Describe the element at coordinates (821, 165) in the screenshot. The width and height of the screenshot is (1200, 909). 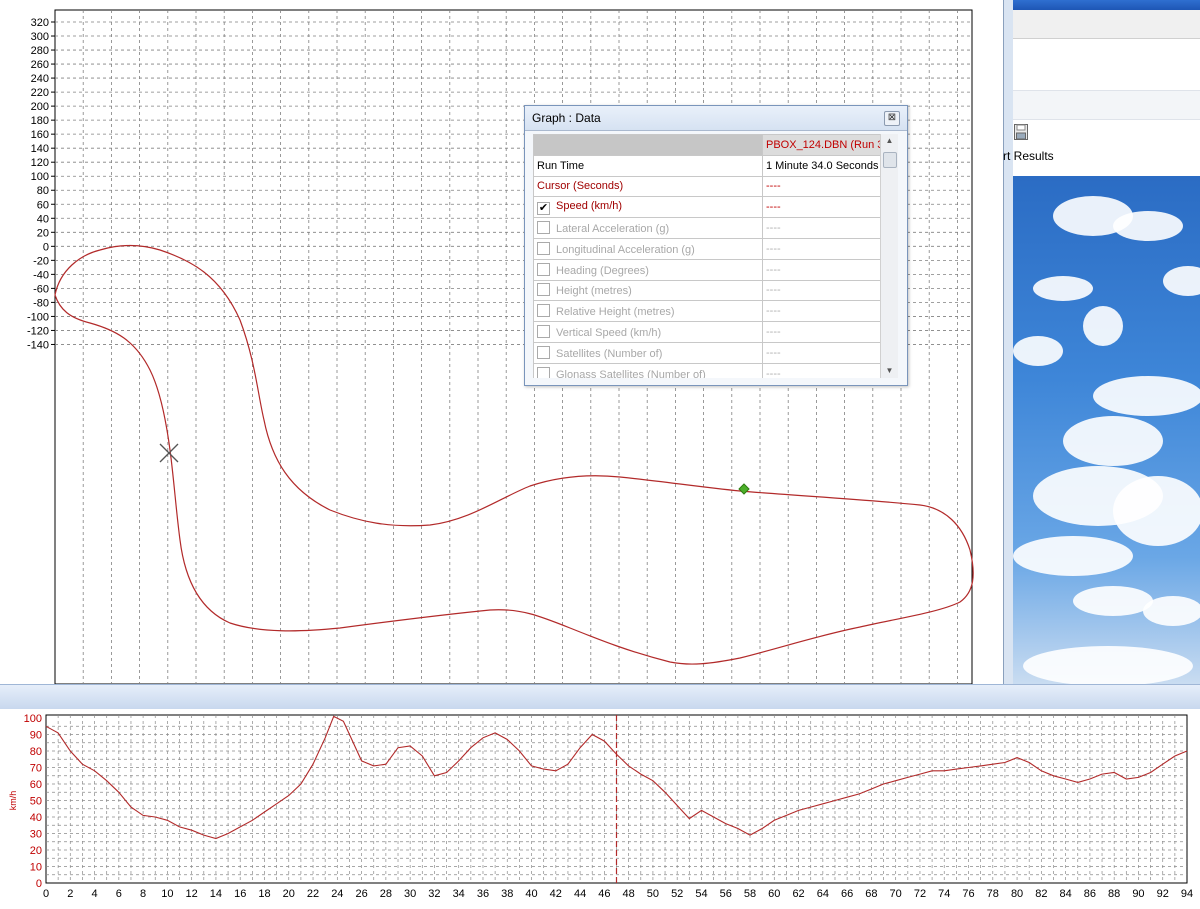
I see `grid-row-value: 1 Minute 34.0 Seconds` at that location.